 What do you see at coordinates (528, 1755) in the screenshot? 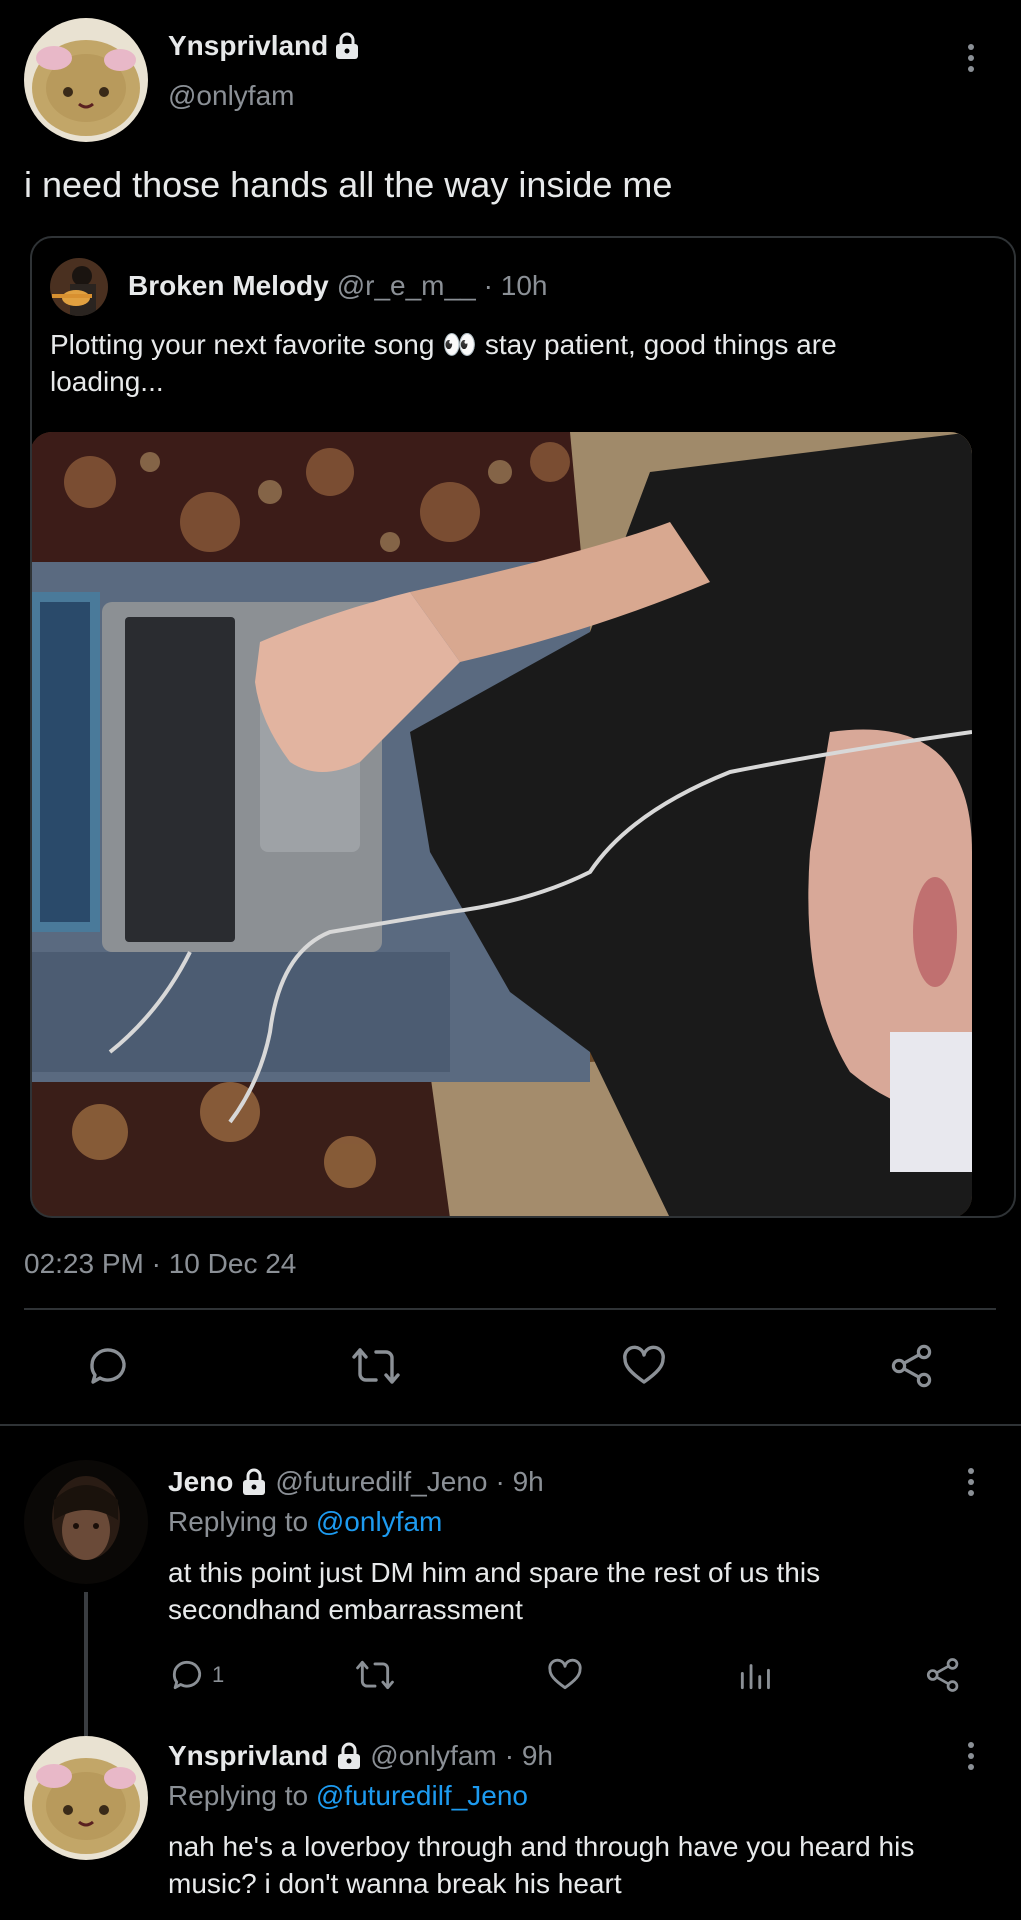
I see `reply-2-time: · 9h` at bounding box center [528, 1755].